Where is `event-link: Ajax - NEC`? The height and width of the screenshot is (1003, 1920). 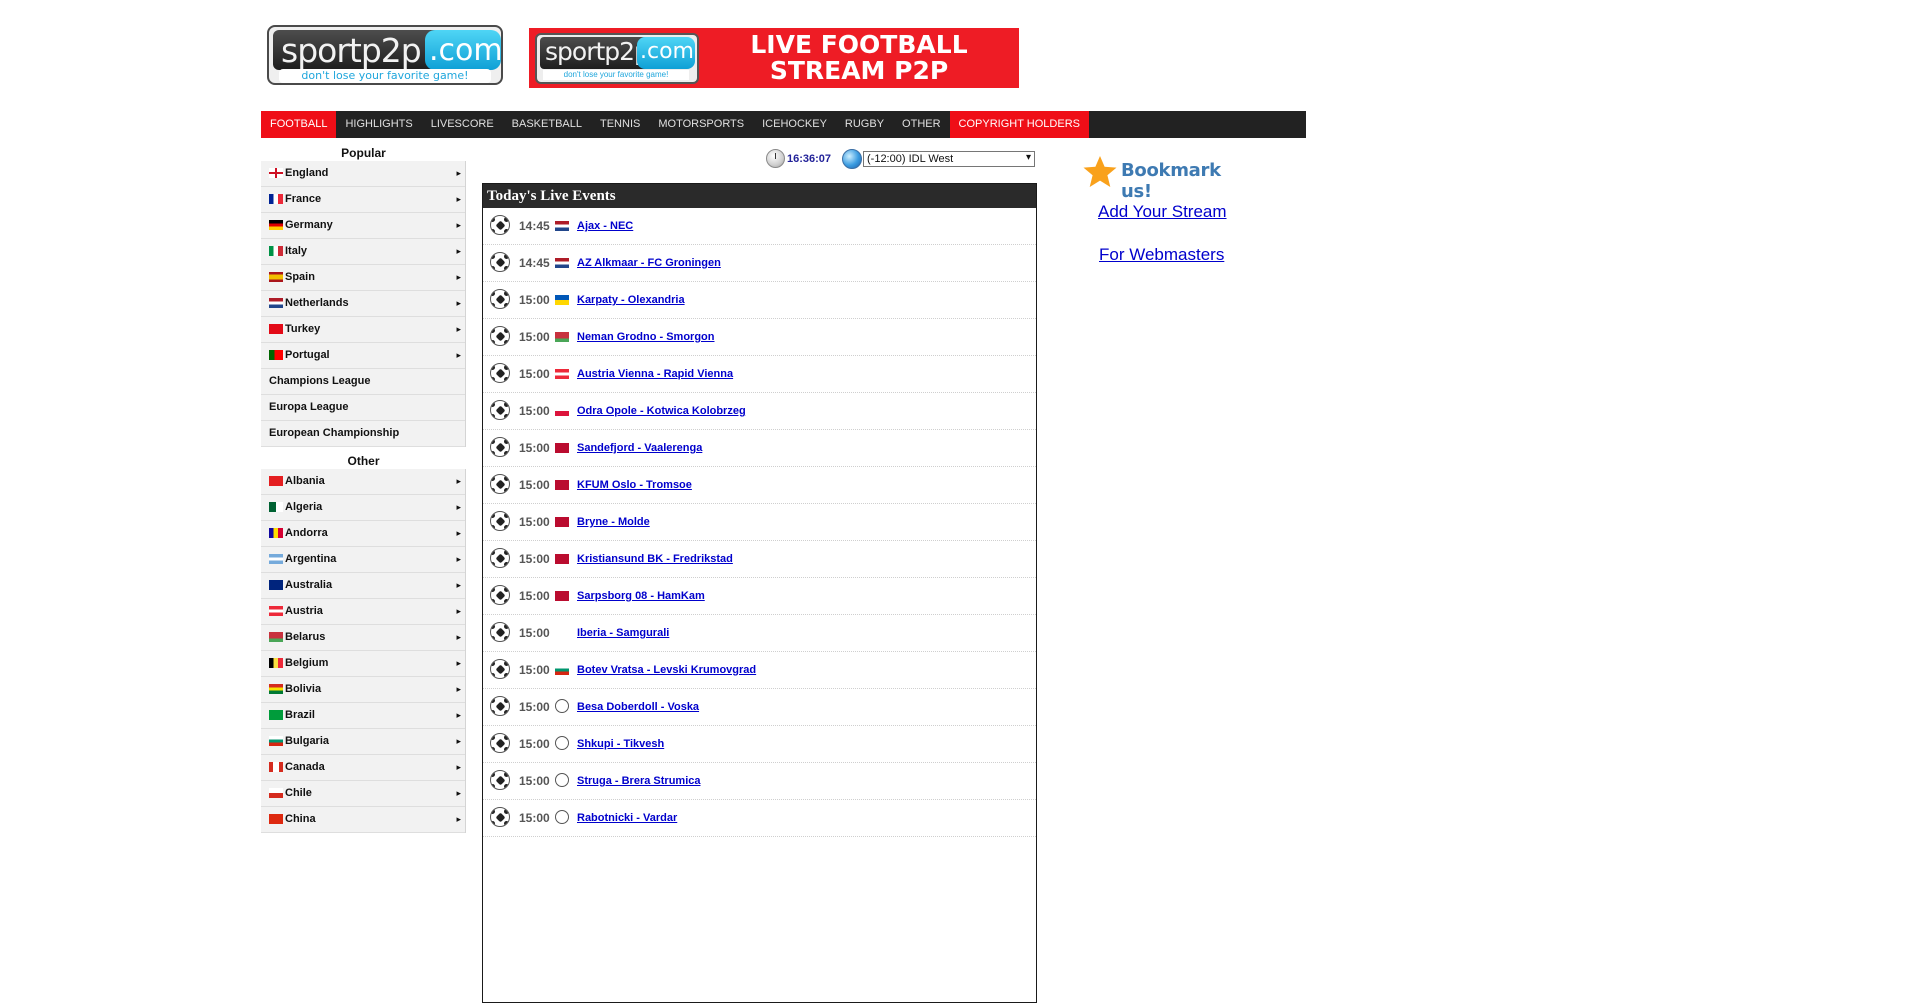 event-link: Ajax - NEC is located at coordinates (605, 226).